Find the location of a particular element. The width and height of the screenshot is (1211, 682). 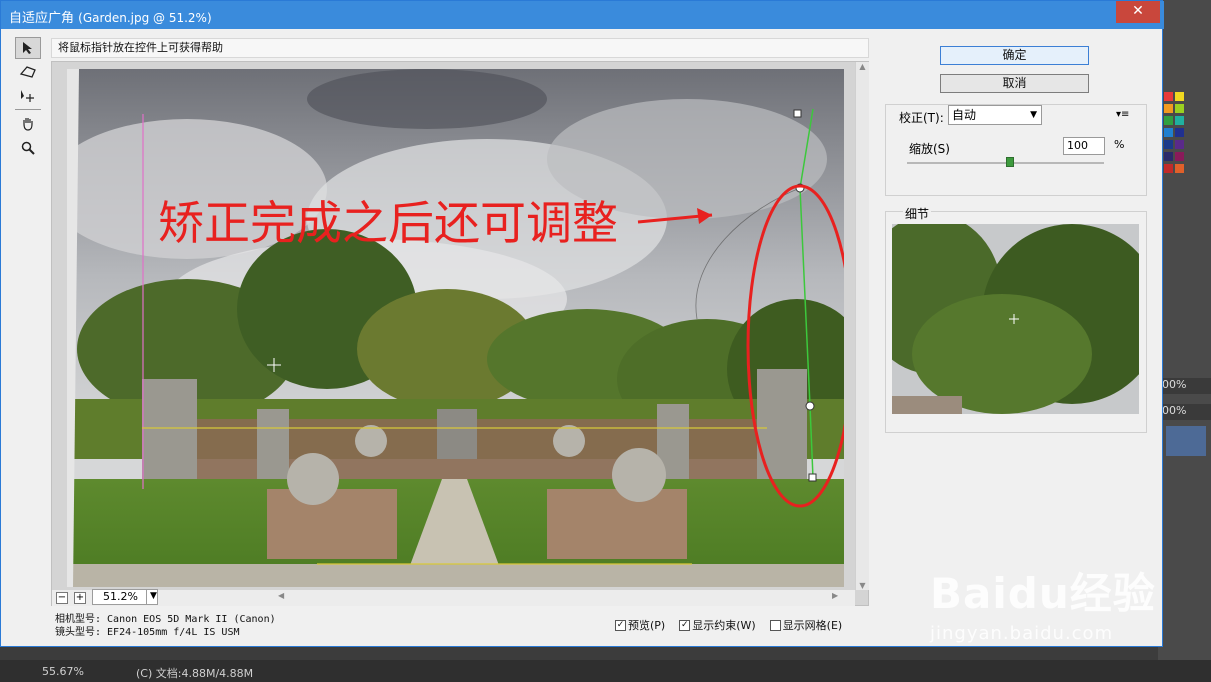

lens-model: 镜头型号: EF24-105mm f/4L IS USM is located at coordinates (147, 632).